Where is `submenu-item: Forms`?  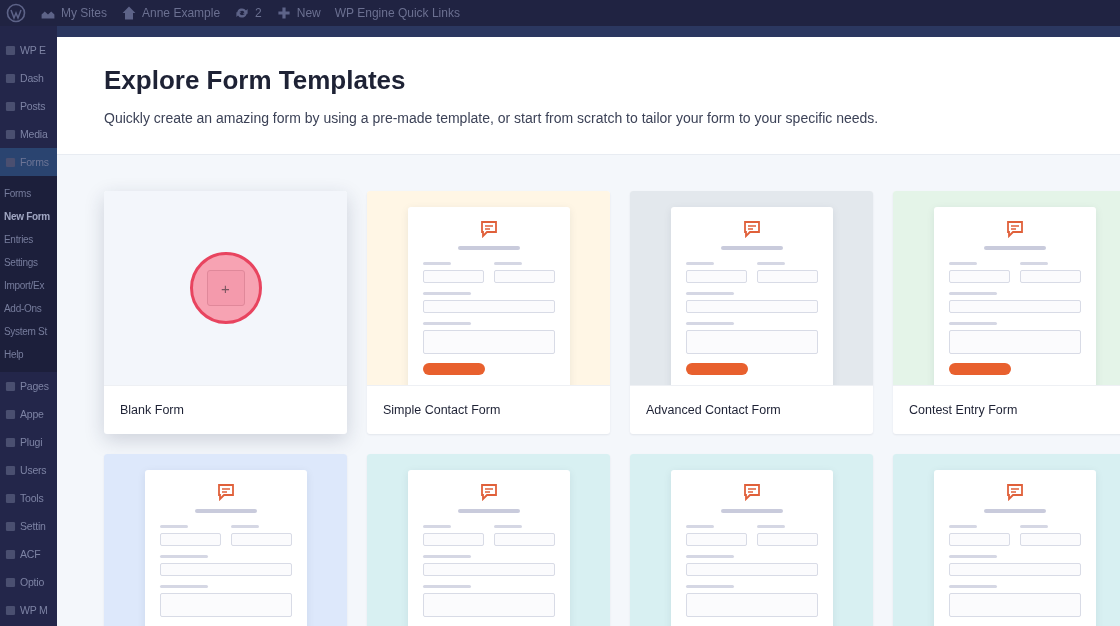
submenu-item: Forms is located at coordinates (28, 193).